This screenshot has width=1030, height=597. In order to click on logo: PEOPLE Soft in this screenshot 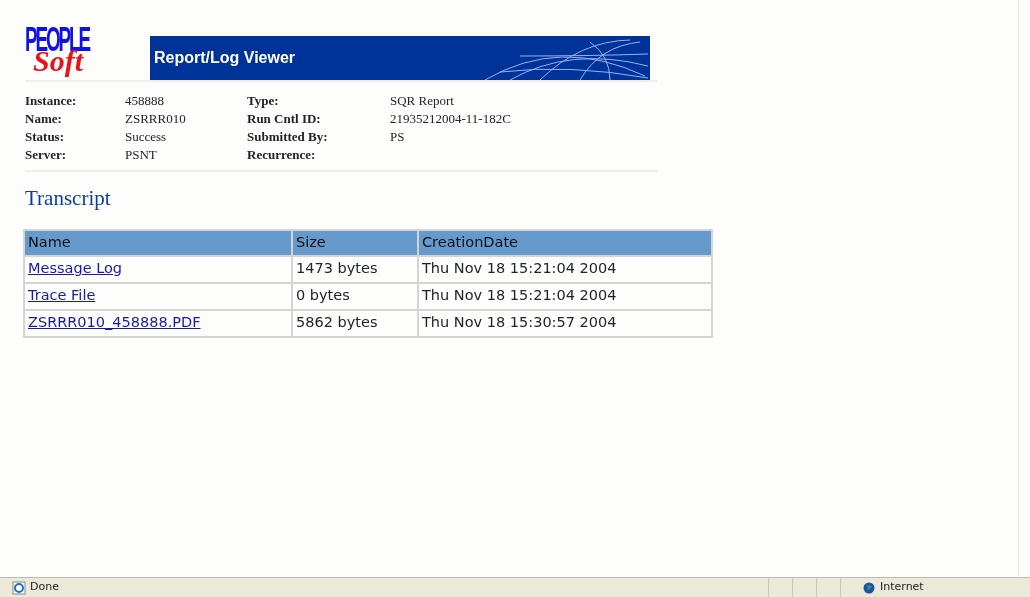, I will do `click(58, 50)`.